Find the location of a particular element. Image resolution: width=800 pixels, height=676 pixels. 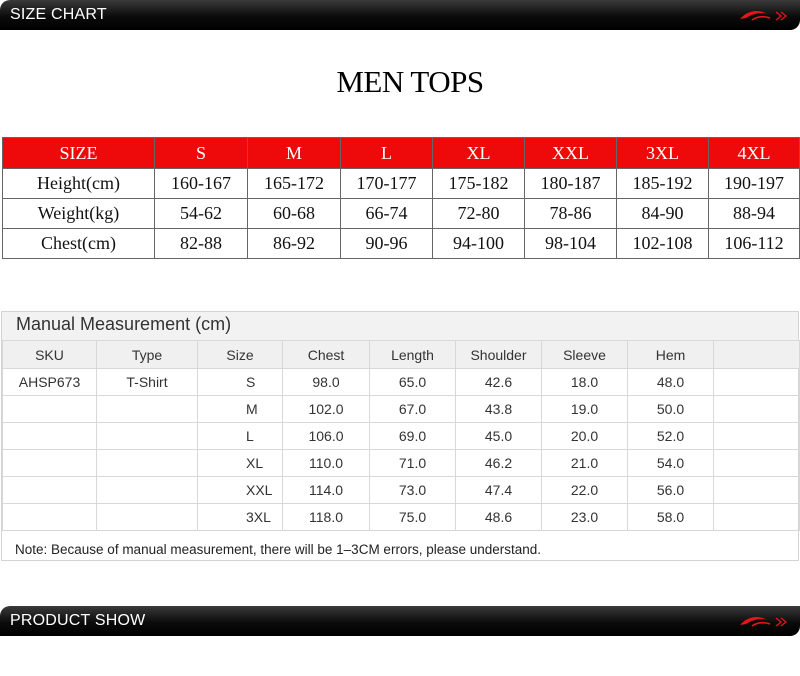

header-cell: L is located at coordinates (386, 153).